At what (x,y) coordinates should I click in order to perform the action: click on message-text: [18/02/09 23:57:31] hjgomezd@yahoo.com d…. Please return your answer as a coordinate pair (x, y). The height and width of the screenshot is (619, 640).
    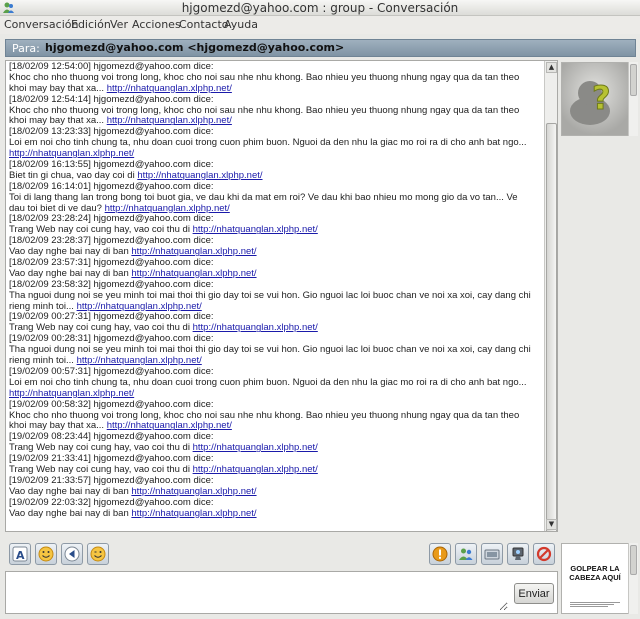
    Looking at the image, I should click on (111, 263).